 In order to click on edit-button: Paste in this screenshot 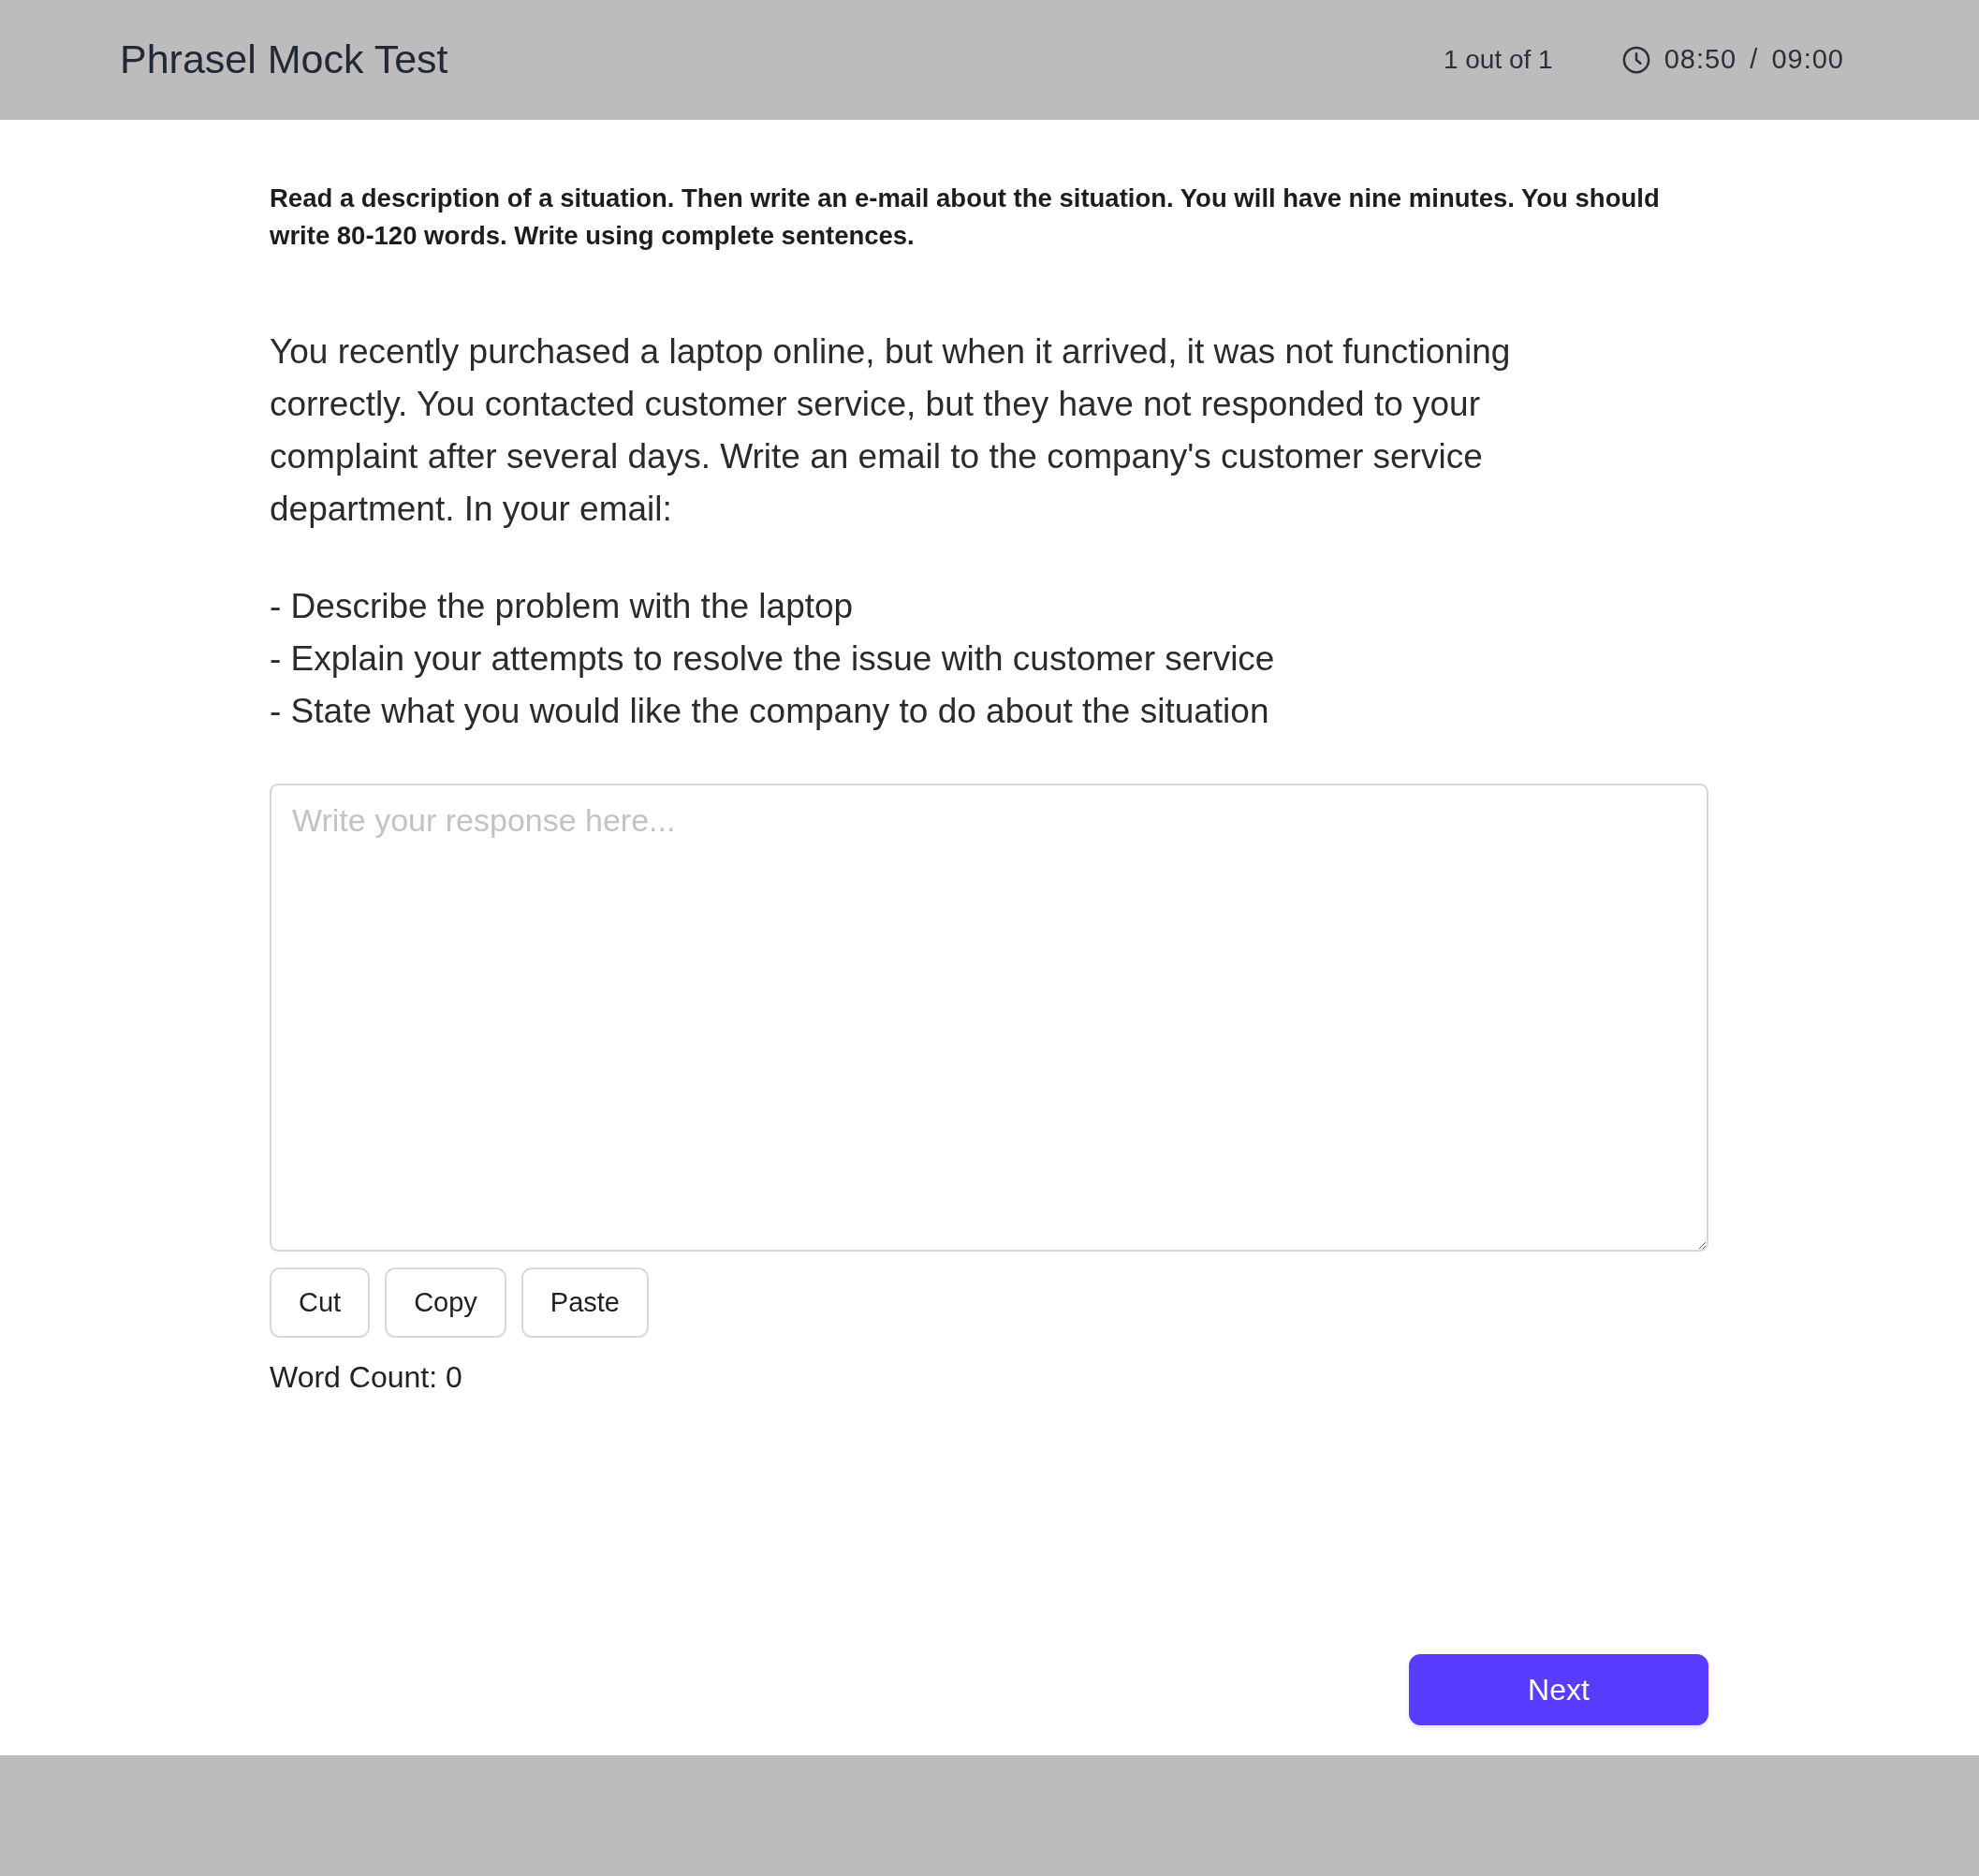, I will do `click(584, 1303)`.